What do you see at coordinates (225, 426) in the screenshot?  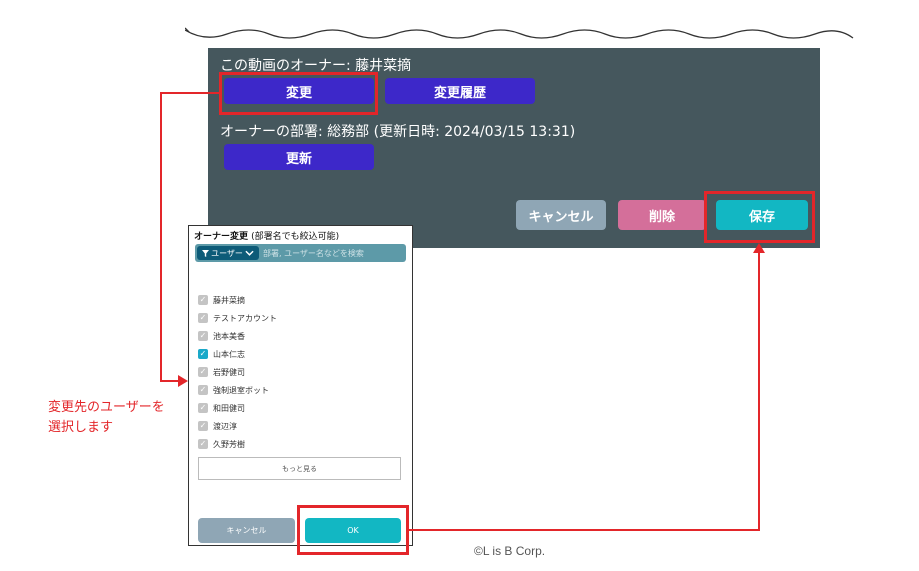 I see `user-name: 渡辺淳` at bounding box center [225, 426].